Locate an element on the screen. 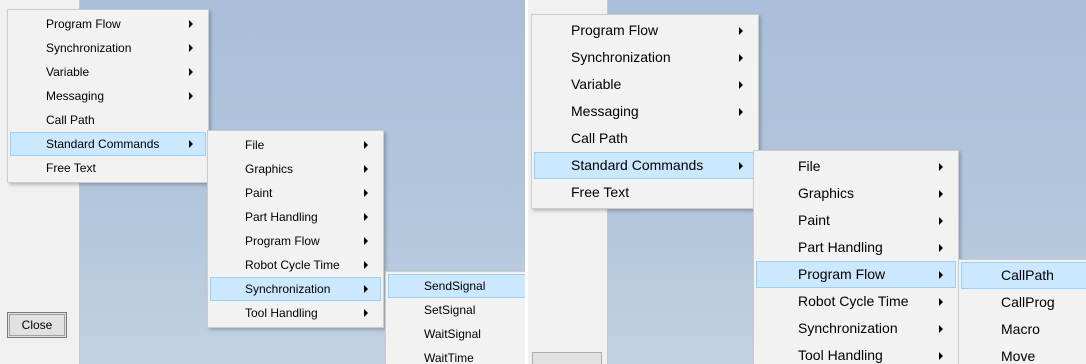 The width and height of the screenshot is (1086, 364). menu-item-label: SendSignal is located at coordinates (455, 286).